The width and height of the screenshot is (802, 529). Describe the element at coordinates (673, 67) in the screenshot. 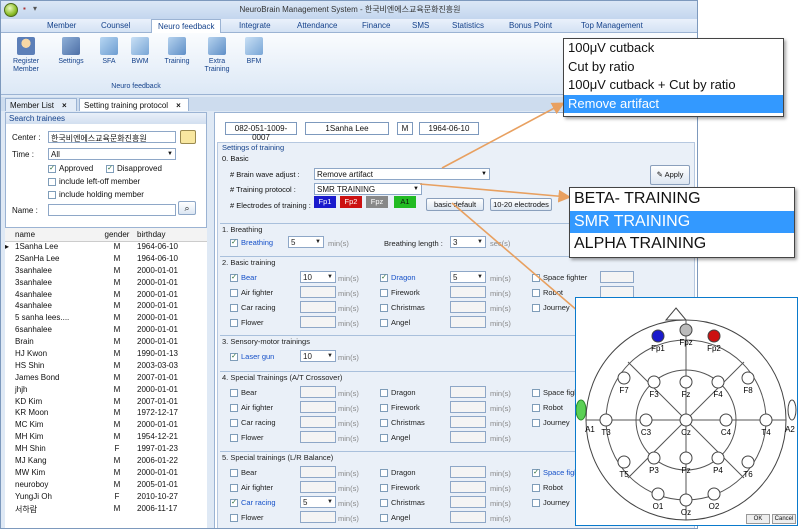

I see `artifact-option: Cut by ratio` at that location.